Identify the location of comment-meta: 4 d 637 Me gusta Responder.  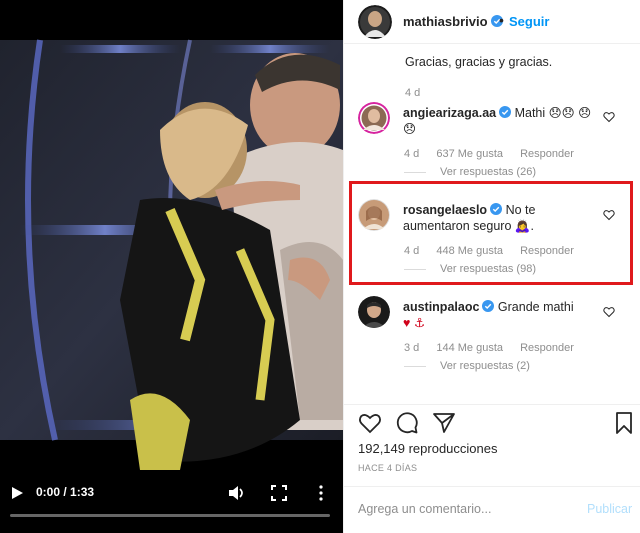
(496, 154).